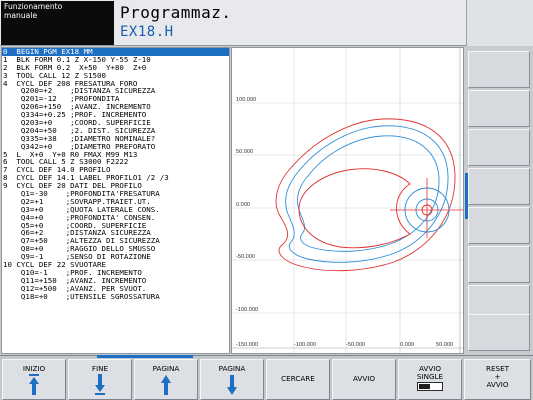 This screenshot has width=533, height=400. I want to click on softkey-search-label: CERCARE, so click(298, 378).